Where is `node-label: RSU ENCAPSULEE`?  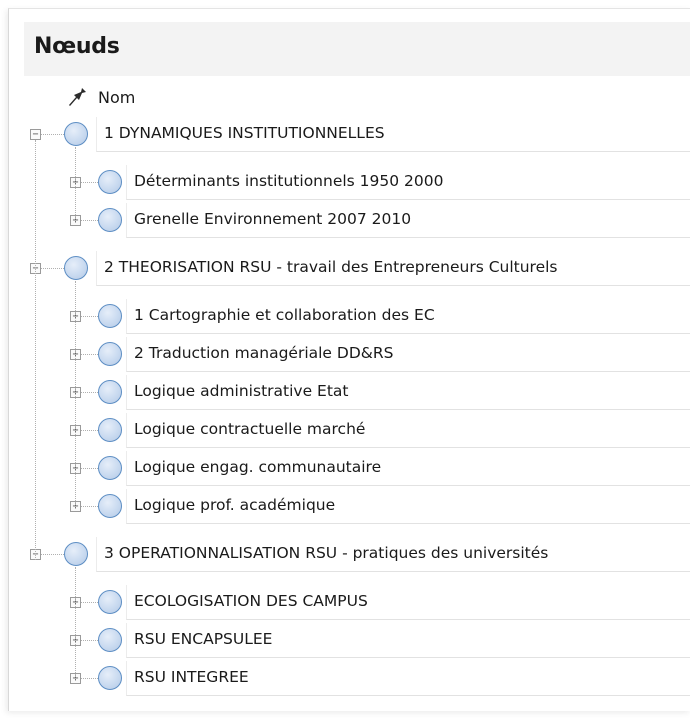 node-label: RSU ENCAPSULEE is located at coordinates (203, 639).